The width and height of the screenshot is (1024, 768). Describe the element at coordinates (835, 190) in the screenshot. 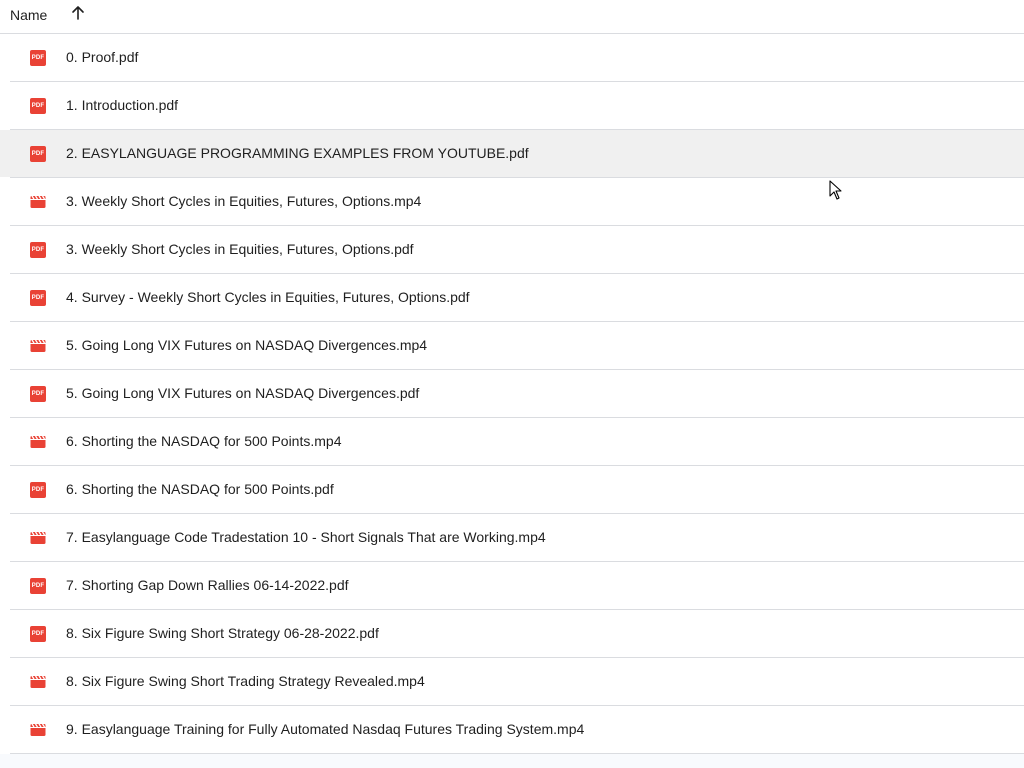

I see `mouse-cursor-icon` at that location.